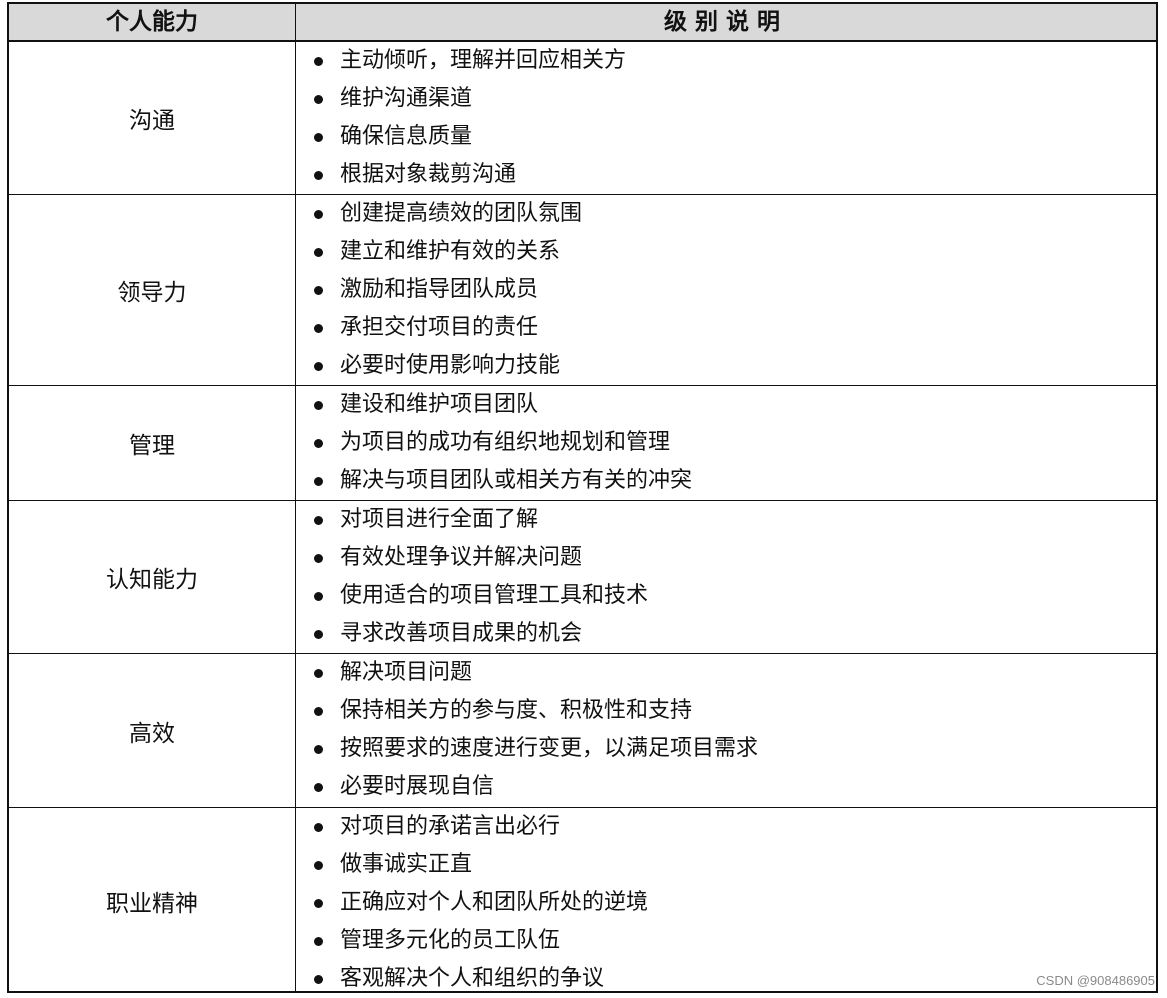 The width and height of the screenshot is (1167, 998). What do you see at coordinates (439, 327) in the screenshot?
I see `list-item-text: 承担交付项目的责任` at bounding box center [439, 327].